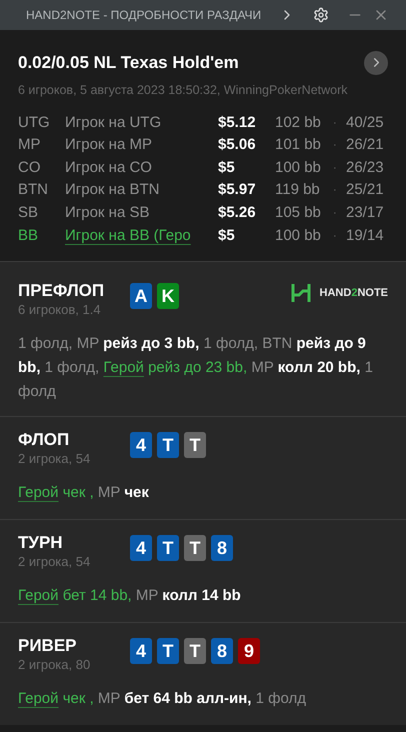 The image size is (406, 732). Describe the element at coordinates (84, 493) in the screenshot. I see `action-text: Герой чек , MP чек` at that location.